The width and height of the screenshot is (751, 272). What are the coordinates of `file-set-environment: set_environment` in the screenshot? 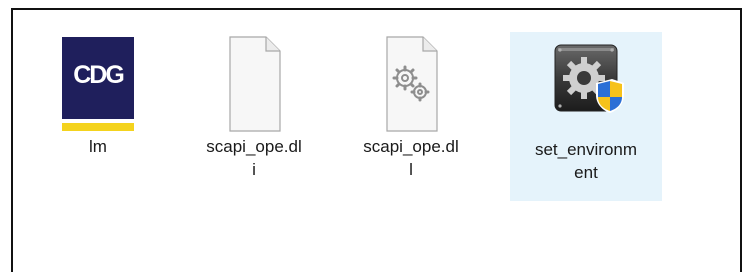 It's located at (586, 116).